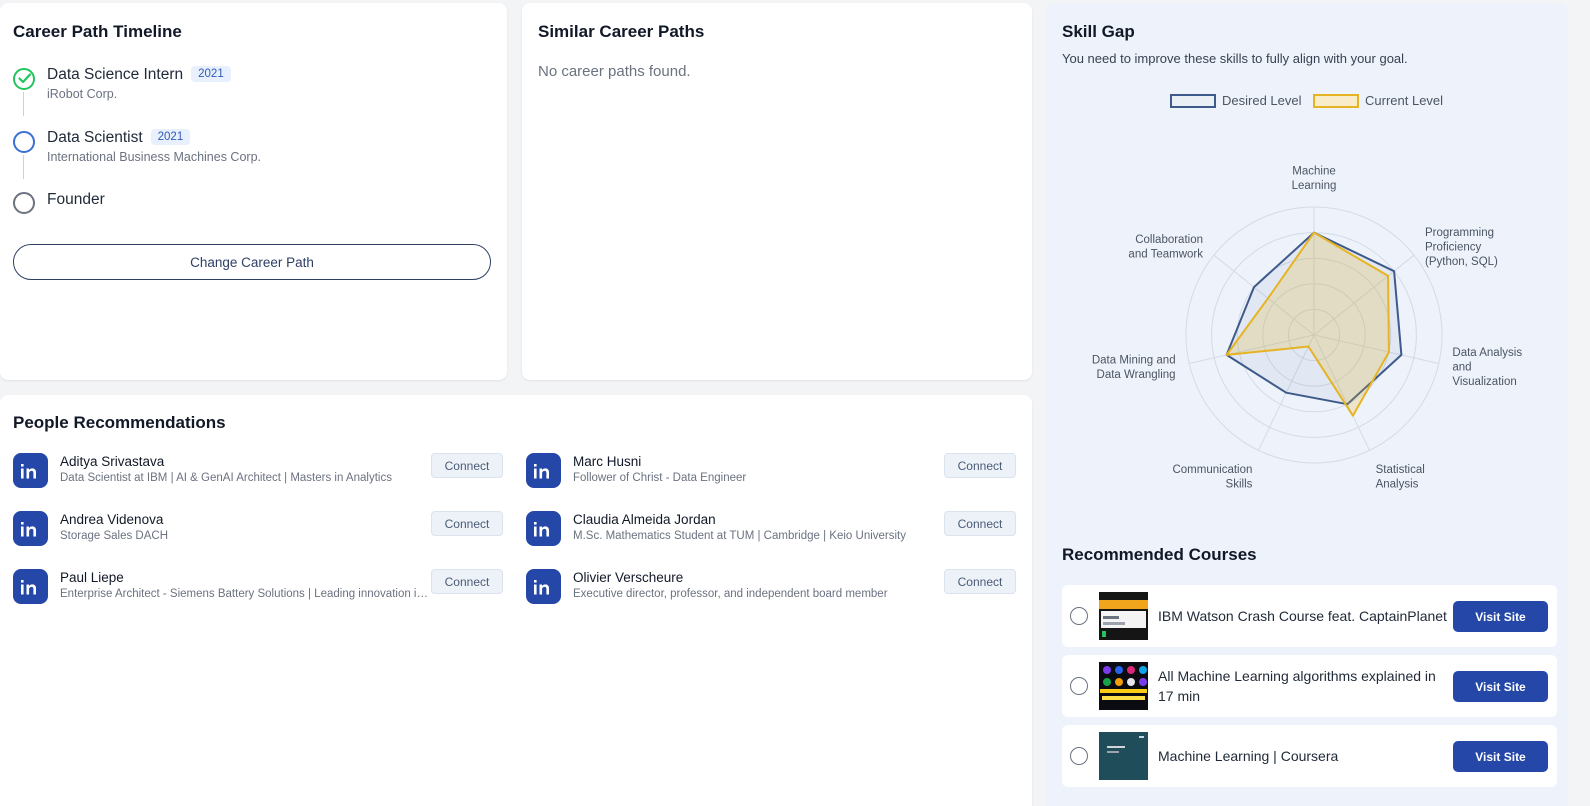 This screenshot has height=806, width=1590. I want to click on radar-axis-label: Communication Skills, so click(1212, 477).